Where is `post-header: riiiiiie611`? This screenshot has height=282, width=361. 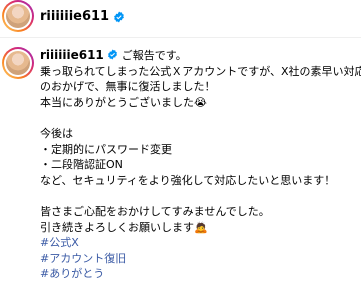
post-header: riiiiiie611 is located at coordinates (180, 19).